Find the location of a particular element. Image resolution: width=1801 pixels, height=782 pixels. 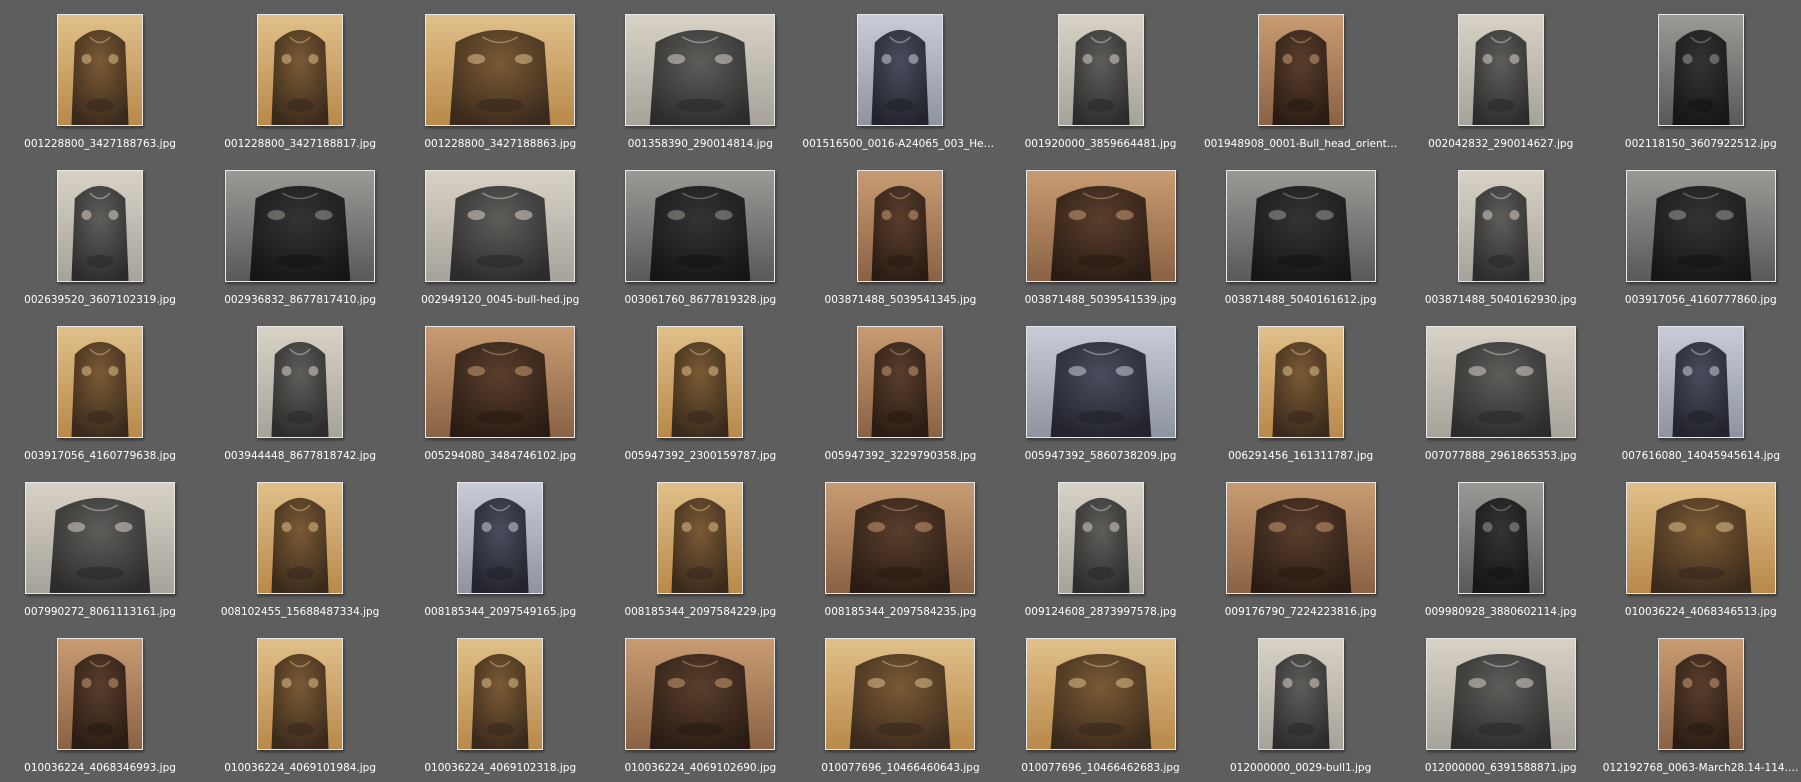

file-item: 006291456_161311787.jpg is located at coordinates (1301, 390).